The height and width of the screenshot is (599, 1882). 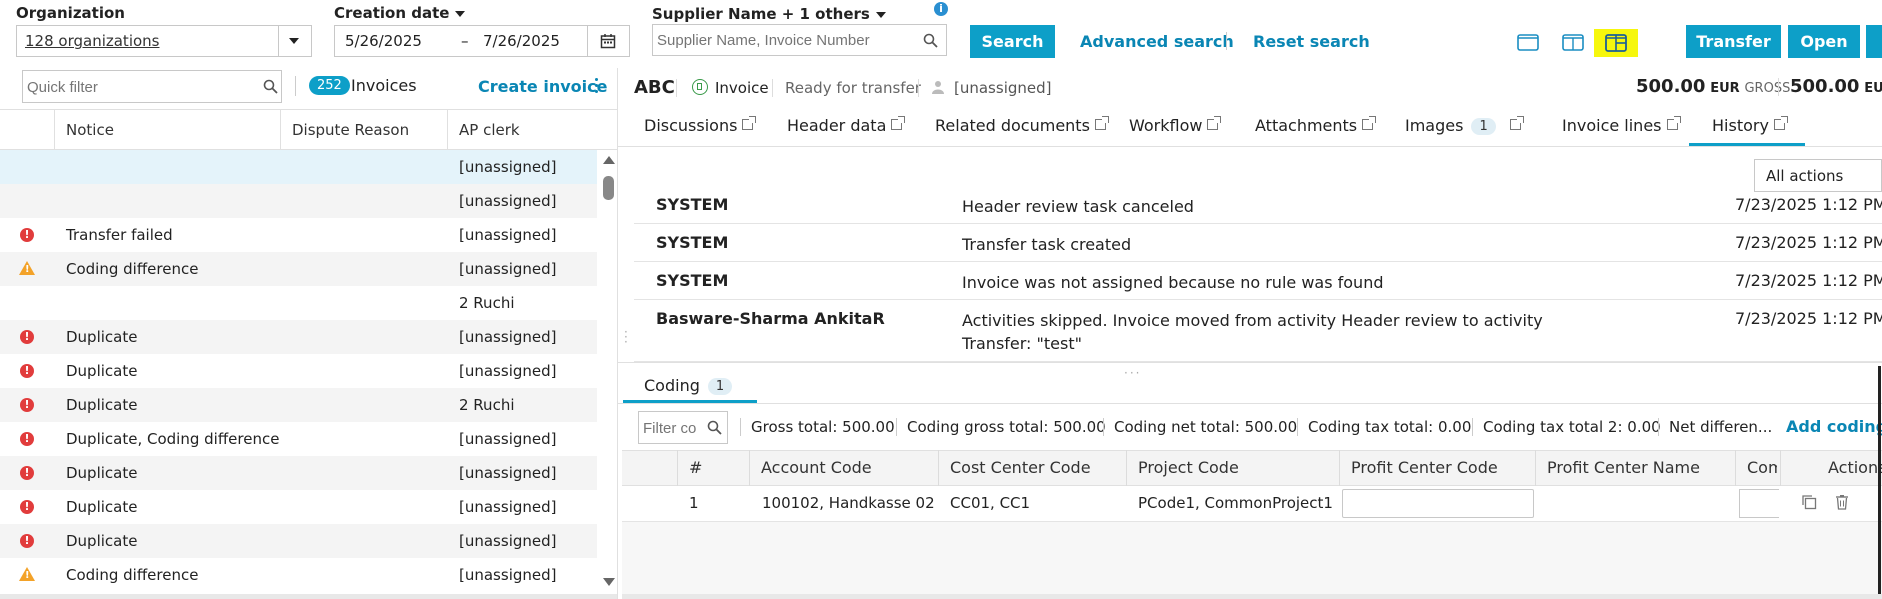 I want to click on split-pane-layout-icon, so click(x=1573, y=42).